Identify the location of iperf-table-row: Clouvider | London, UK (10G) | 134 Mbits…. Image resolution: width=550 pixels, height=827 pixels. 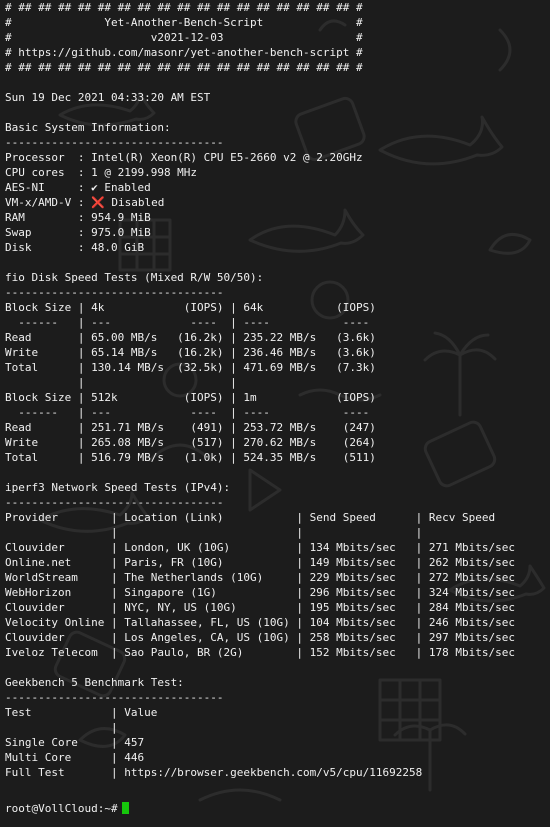
(260, 547).